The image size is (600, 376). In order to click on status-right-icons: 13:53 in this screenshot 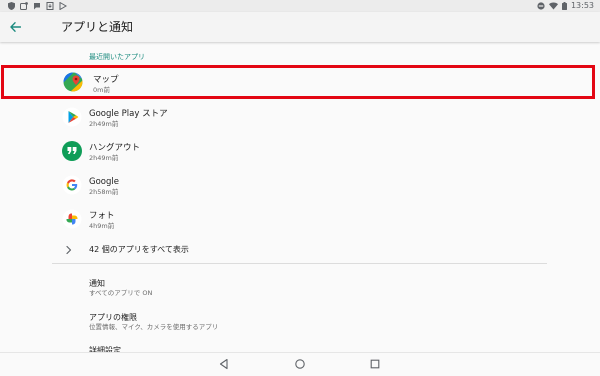, I will do `click(565, 6)`.